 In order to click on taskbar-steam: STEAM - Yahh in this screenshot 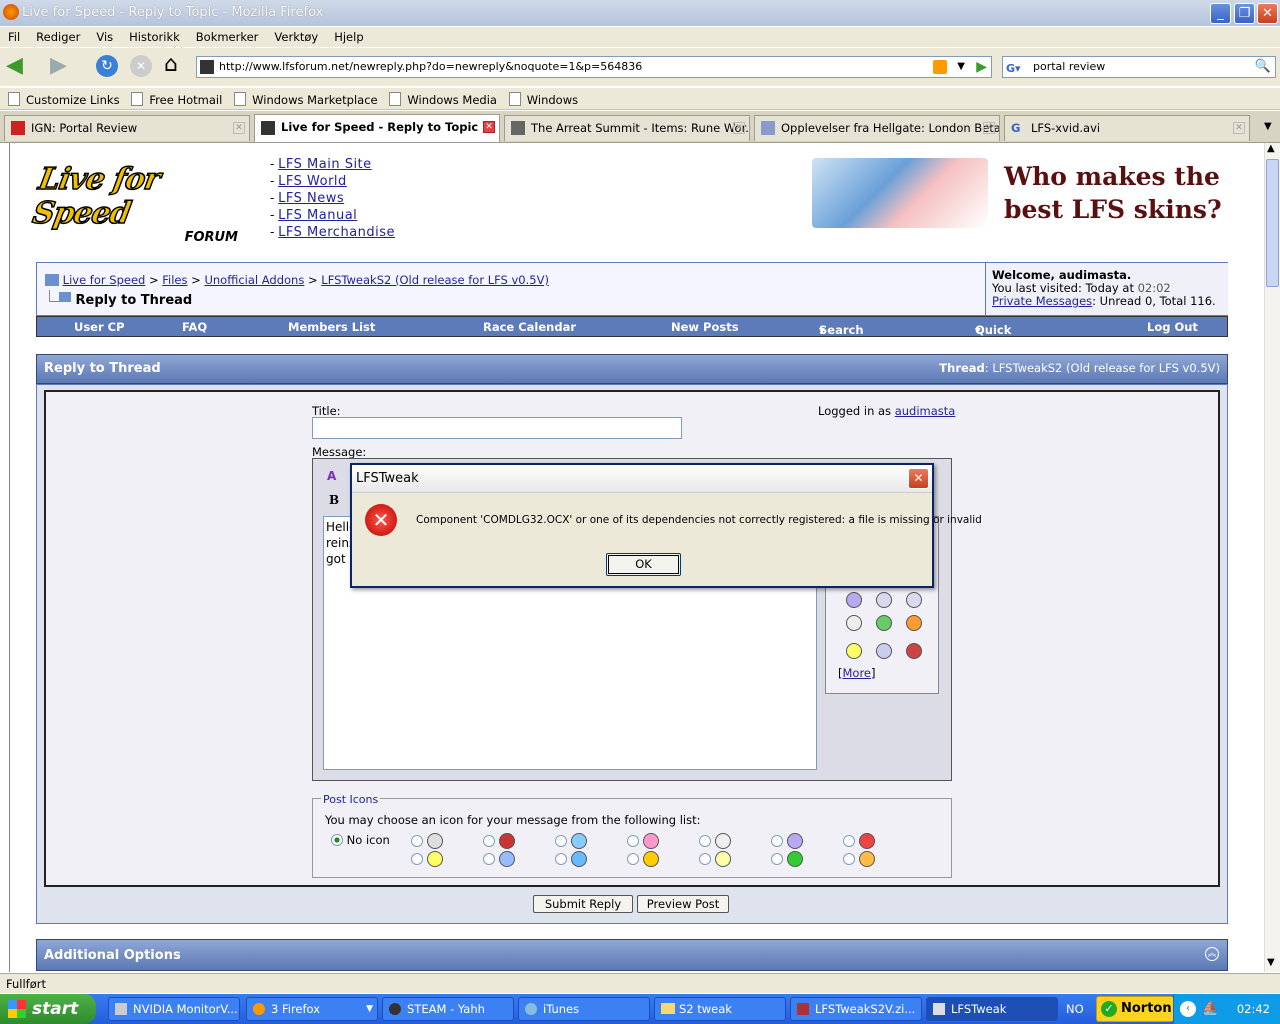, I will do `click(448, 1009)`.